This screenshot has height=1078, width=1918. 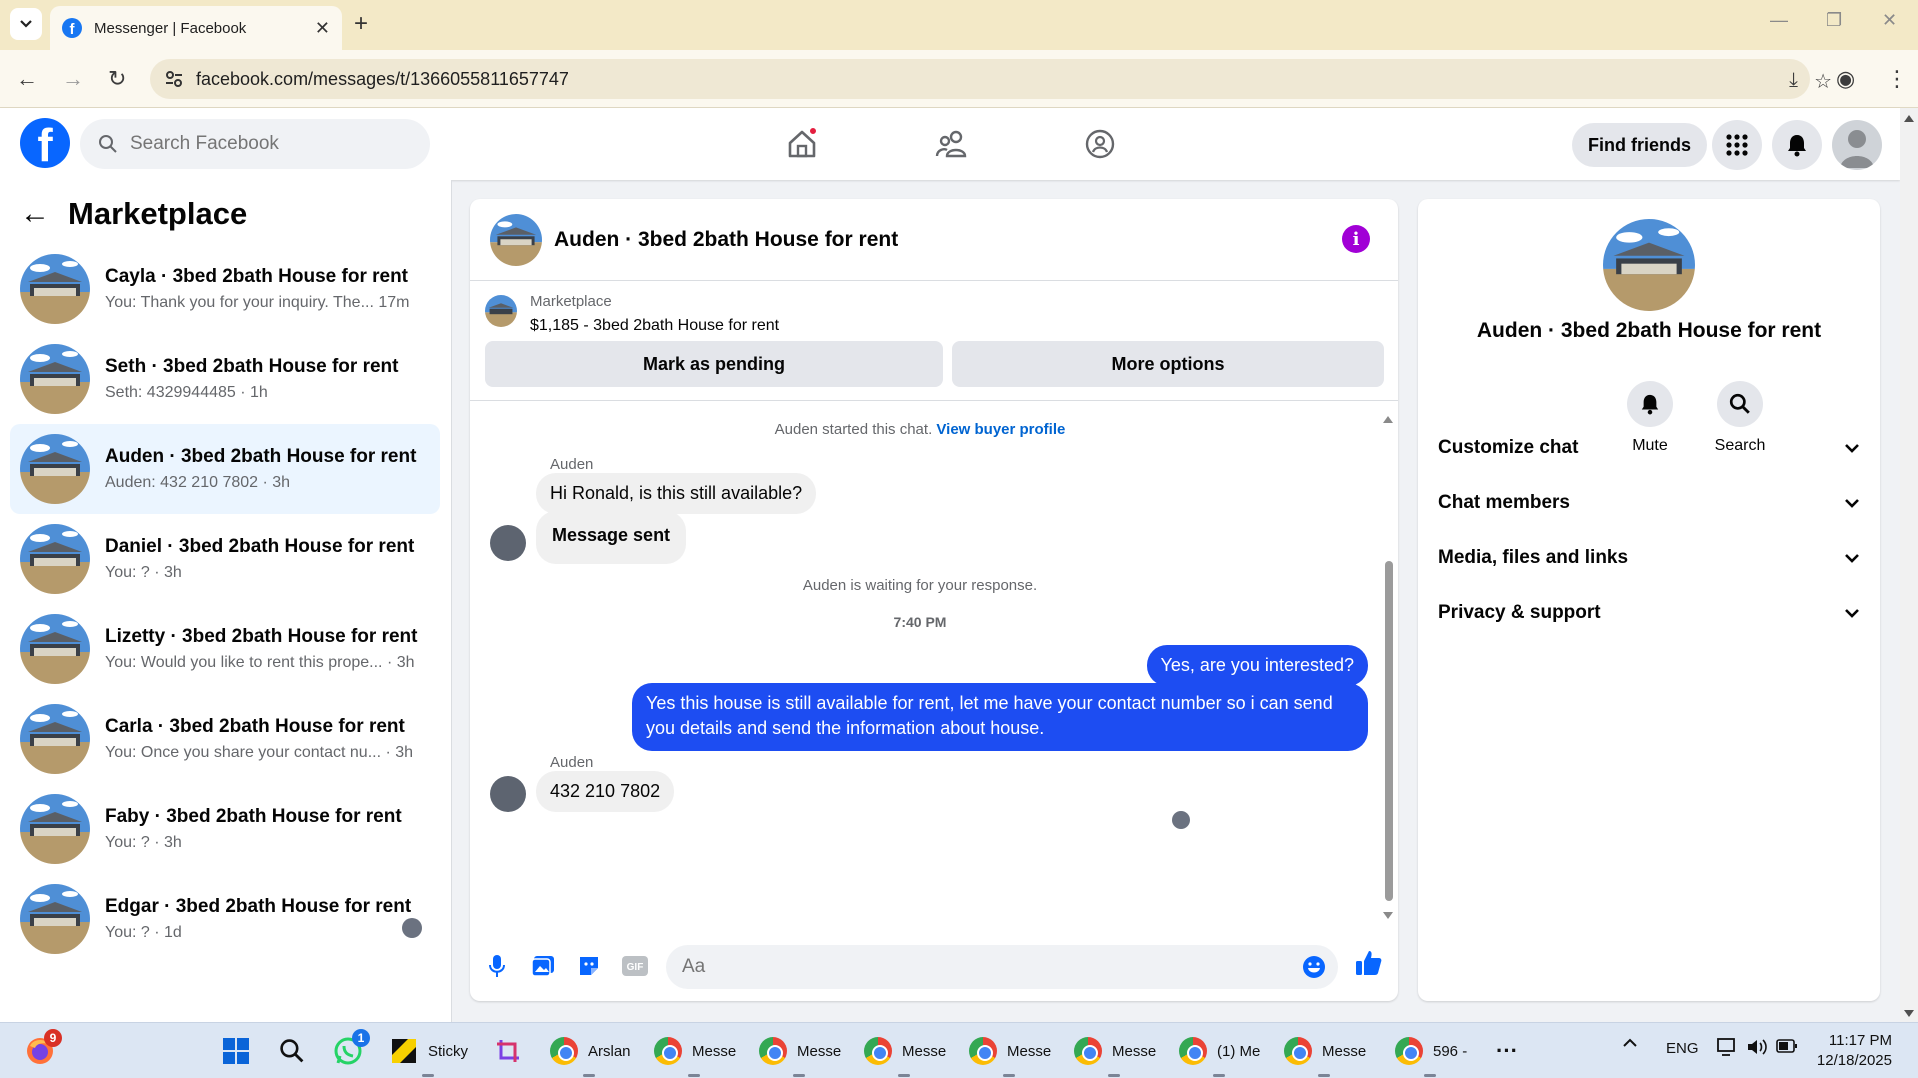 I want to click on network-icon, so click(x=1727, y=1049).